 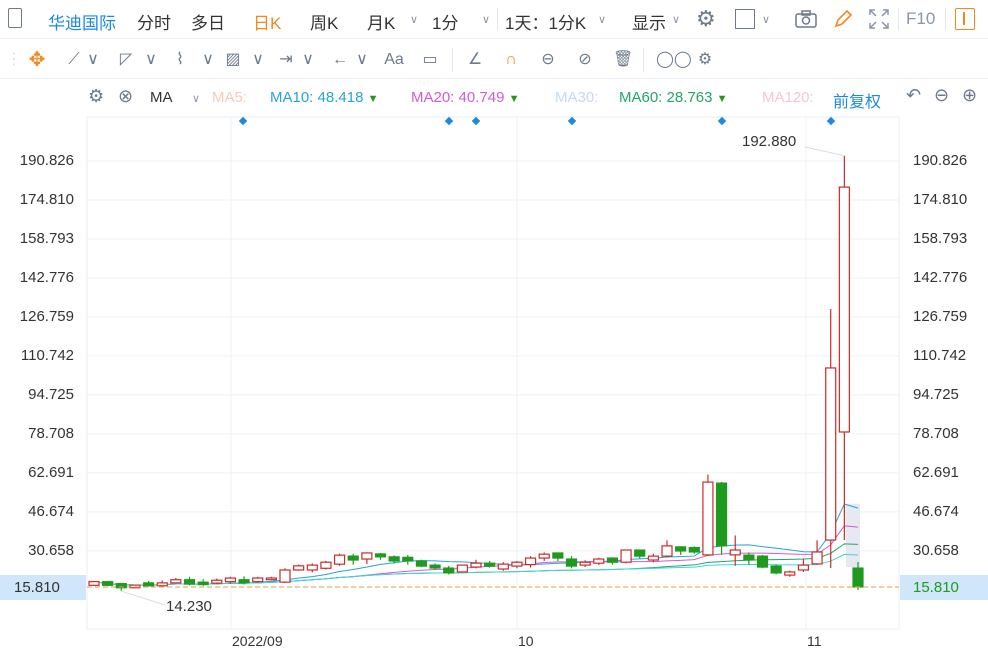 What do you see at coordinates (769, 141) in the screenshot?
I see `max-price-label: 192.880` at bounding box center [769, 141].